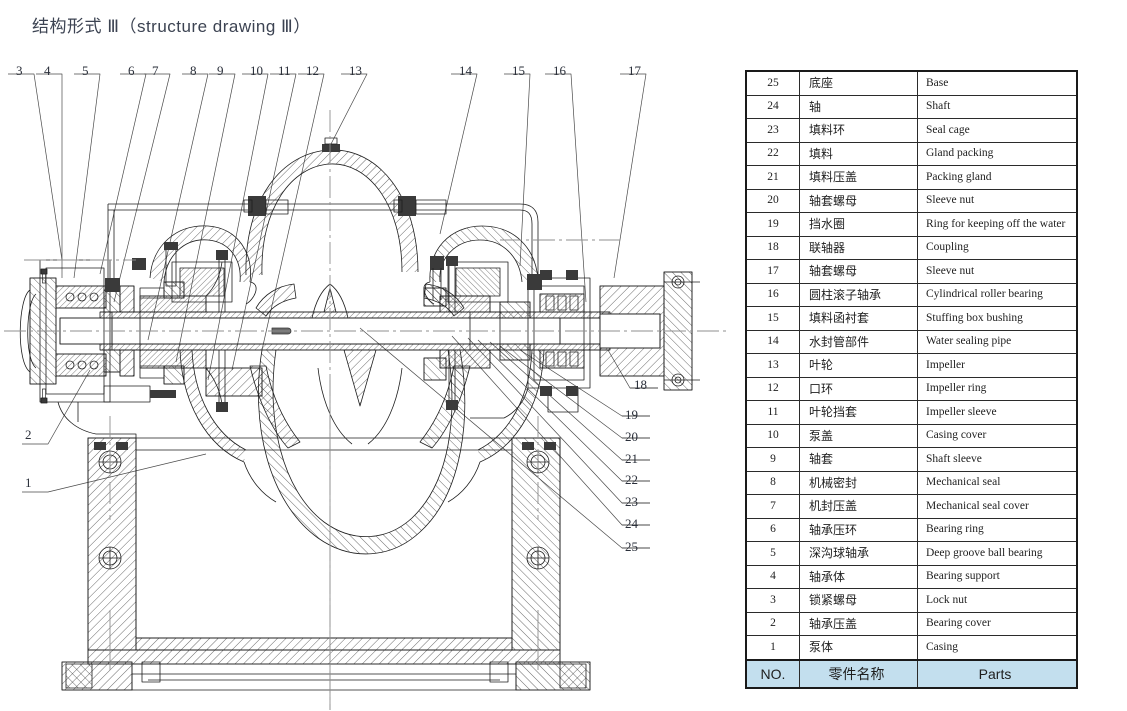 This screenshot has height=711, width=1127. I want to click on table-row: 20 轴套螺母 Sleeve nut, so click(911, 200).